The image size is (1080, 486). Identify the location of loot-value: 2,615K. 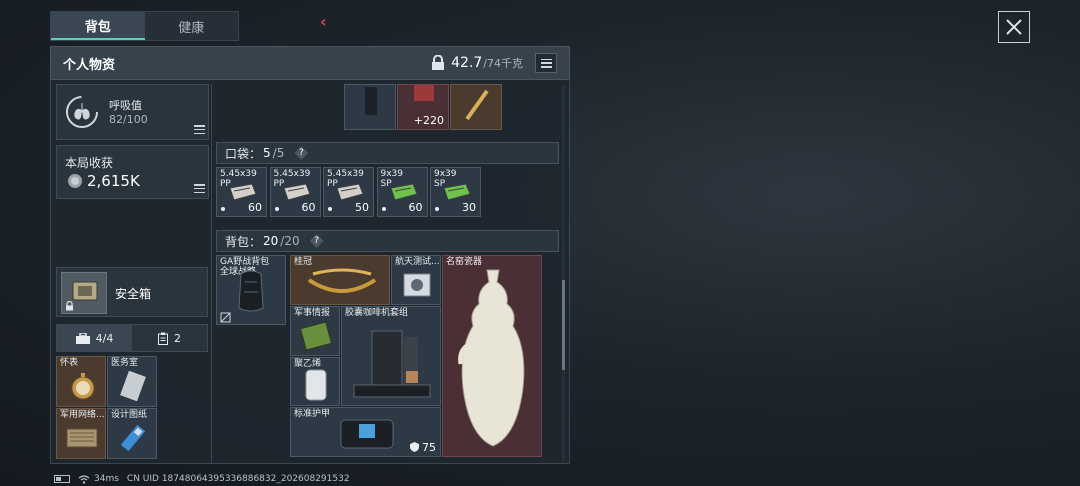
(113, 181).